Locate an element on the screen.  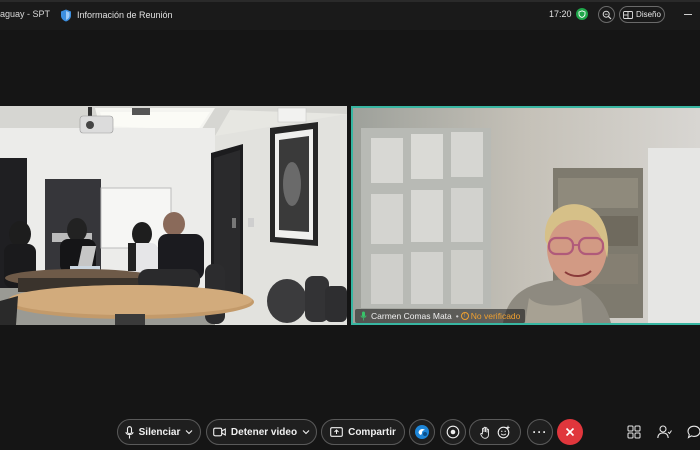
warning-icon: ! is located at coordinates (464, 316).